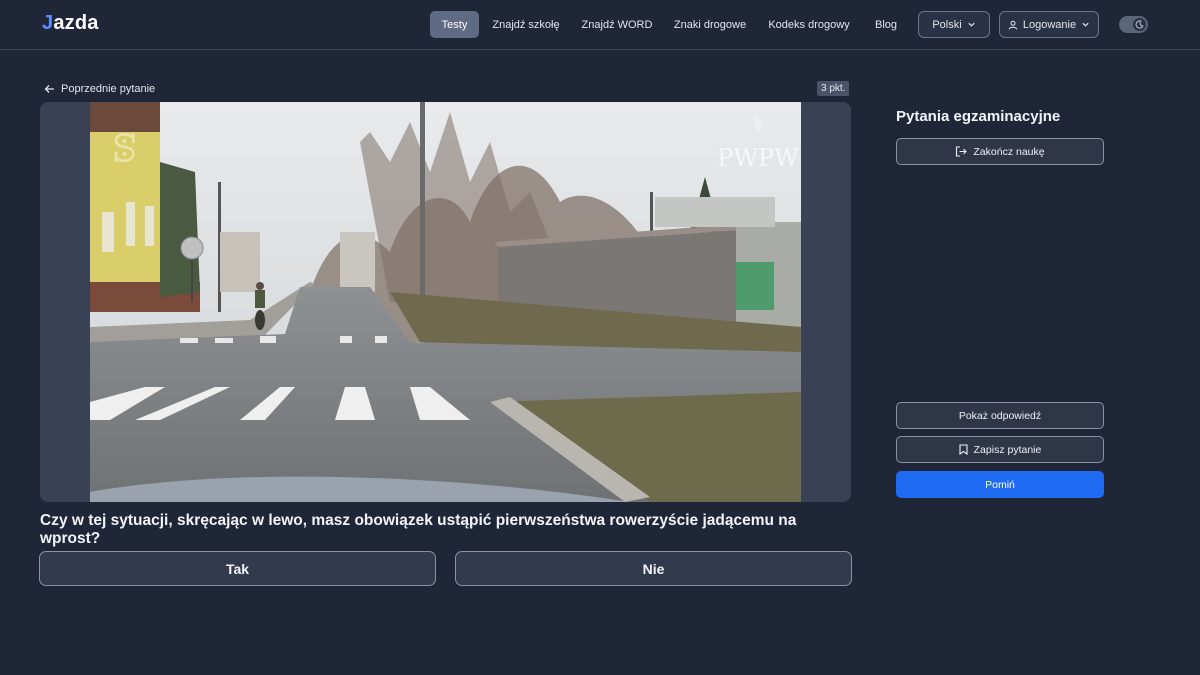 The width and height of the screenshot is (1200, 675). Describe the element at coordinates (1013, 25) in the screenshot. I see `user-icon` at that location.